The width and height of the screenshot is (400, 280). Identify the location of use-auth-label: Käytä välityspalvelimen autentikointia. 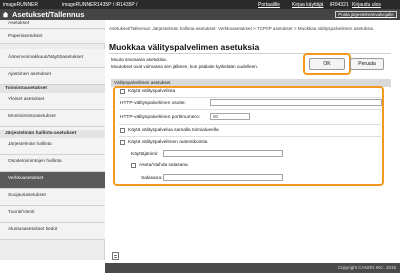
(168, 142).